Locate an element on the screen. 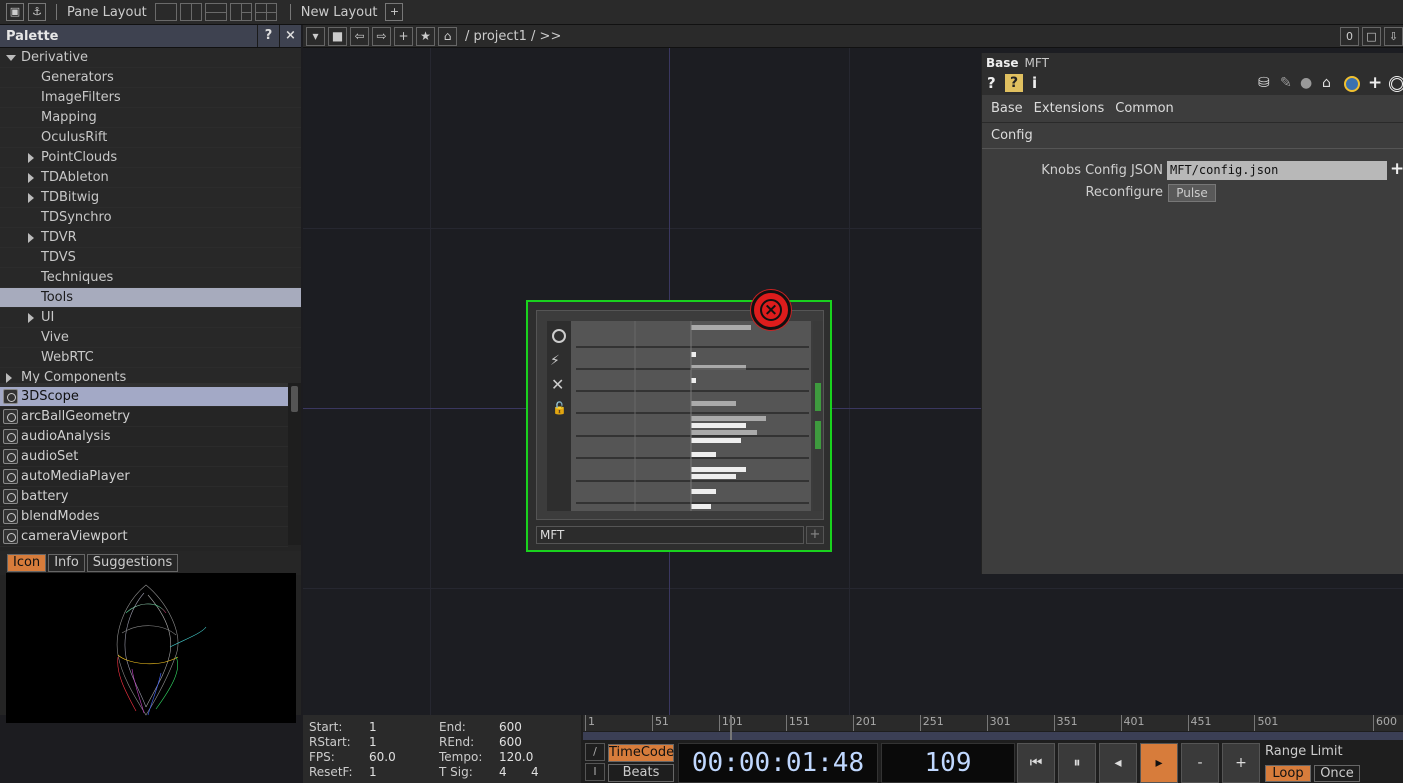 The image size is (1403, 783). once-button: Once is located at coordinates (1337, 773).